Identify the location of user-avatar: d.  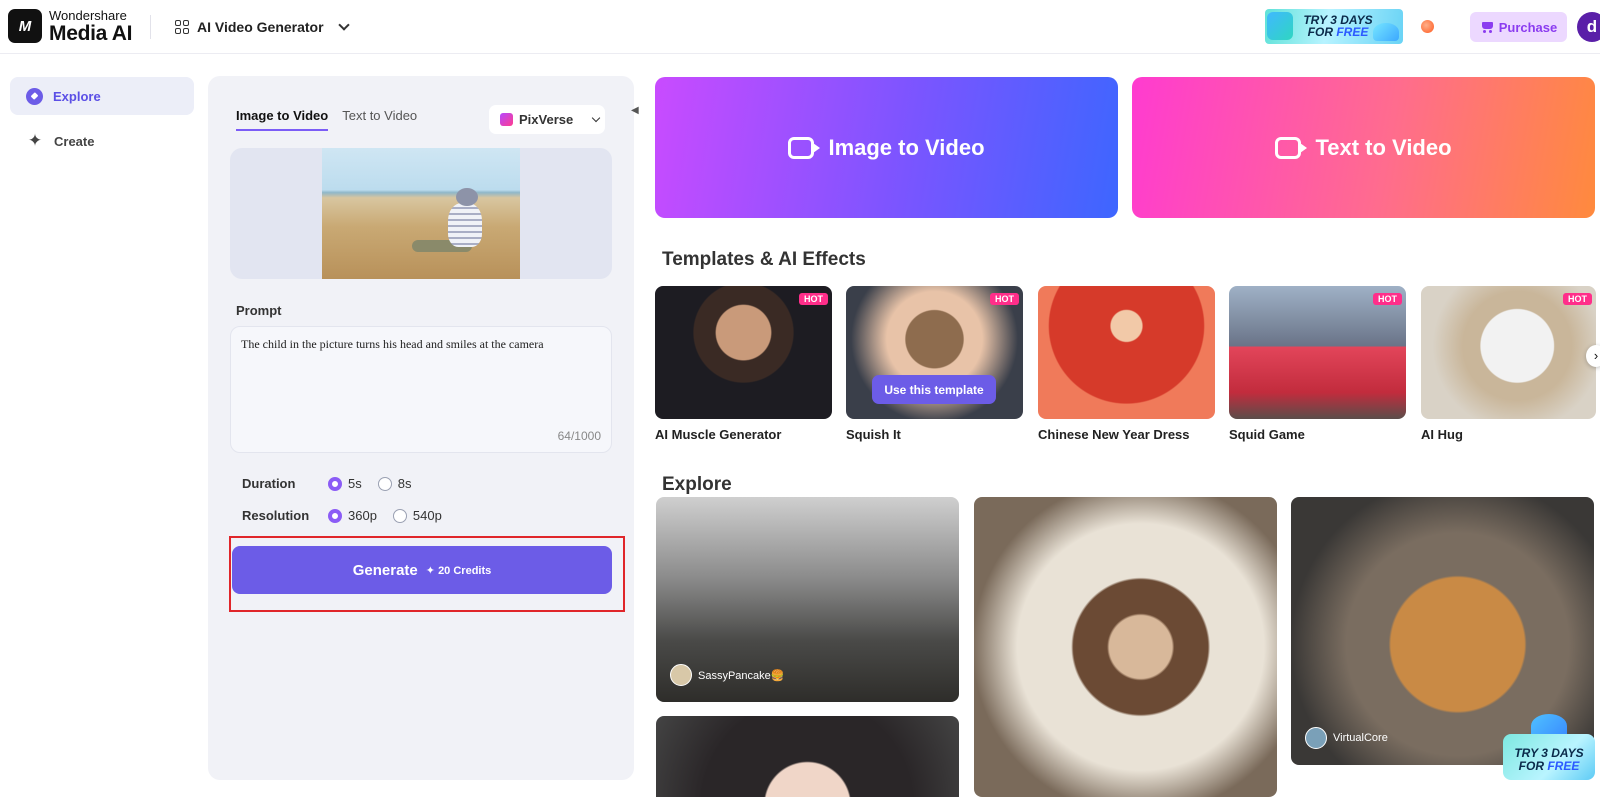
(1588, 27).